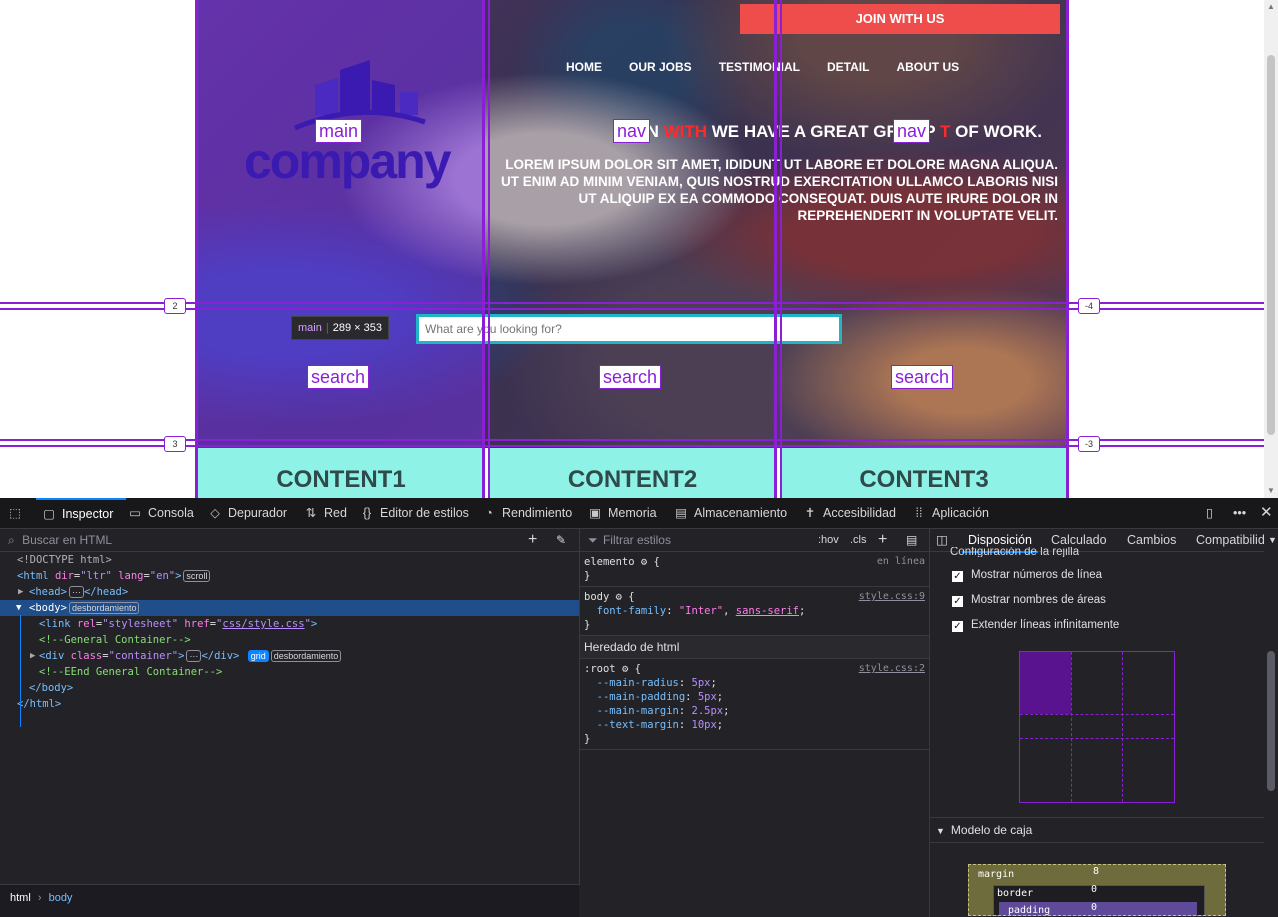 This screenshot has width=1278, height=917. Describe the element at coordinates (289, 704) in the screenshot. I see `tree-row-html-close: </html>` at that location.